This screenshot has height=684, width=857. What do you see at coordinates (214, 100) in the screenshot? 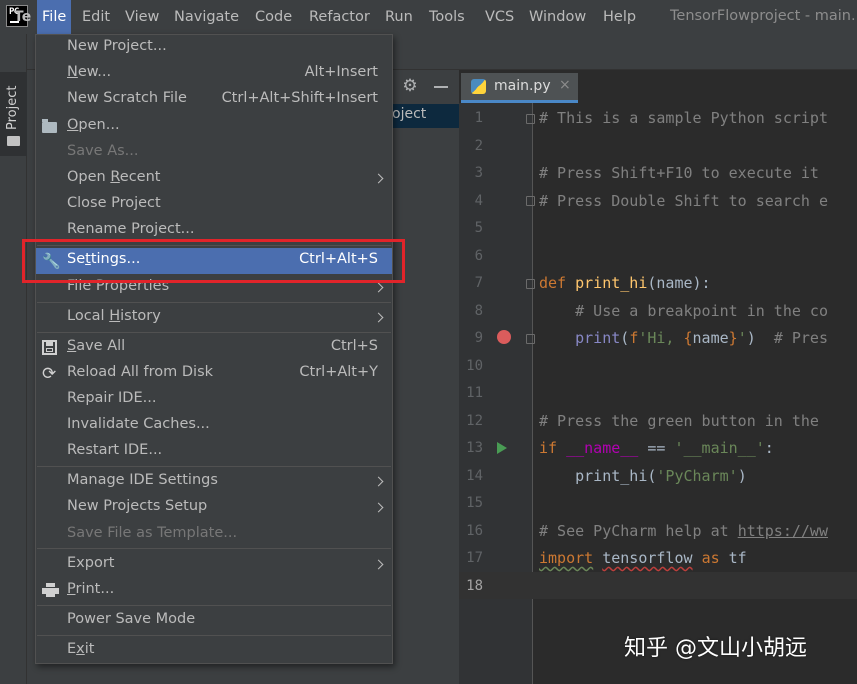
I see `menu-item-new-scratch-file: New Scratch File Ctrl+Alt+Shift+Insert` at bounding box center [214, 100].